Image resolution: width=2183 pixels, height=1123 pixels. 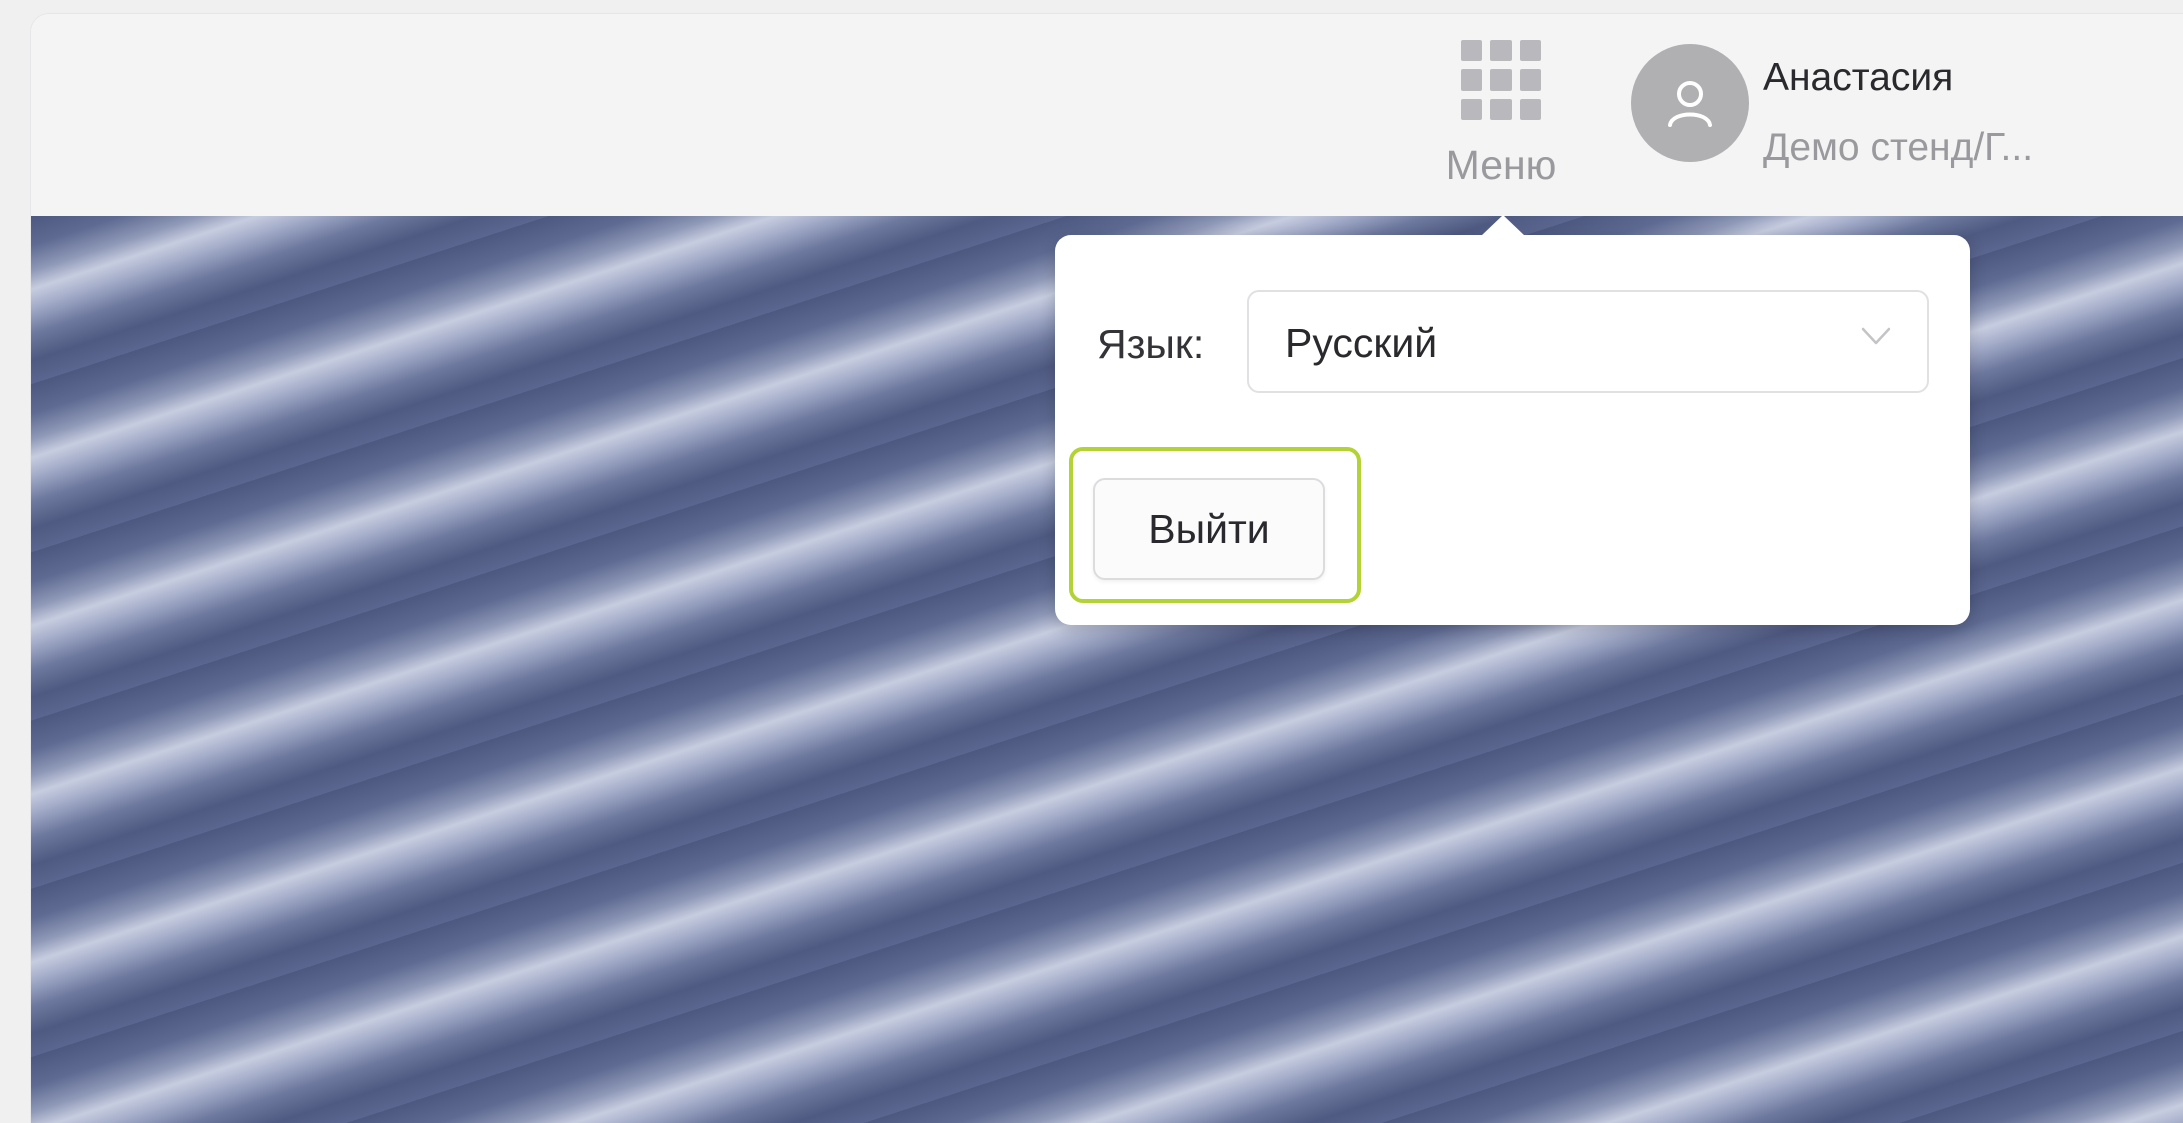 What do you see at coordinates (1361, 343) in the screenshot?
I see `language-selected-value: Русский` at bounding box center [1361, 343].